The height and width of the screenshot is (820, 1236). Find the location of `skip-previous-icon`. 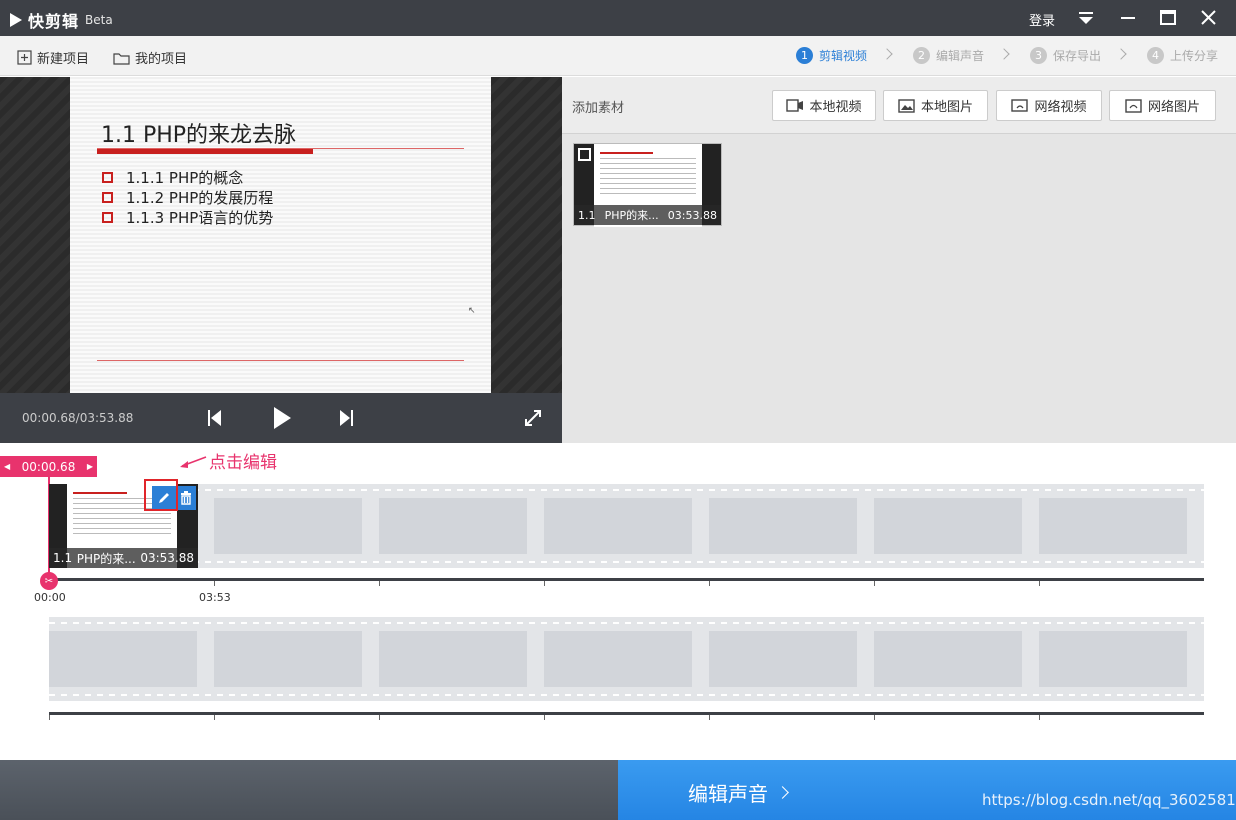

skip-previous-icon is located at coordinates (214, 418).